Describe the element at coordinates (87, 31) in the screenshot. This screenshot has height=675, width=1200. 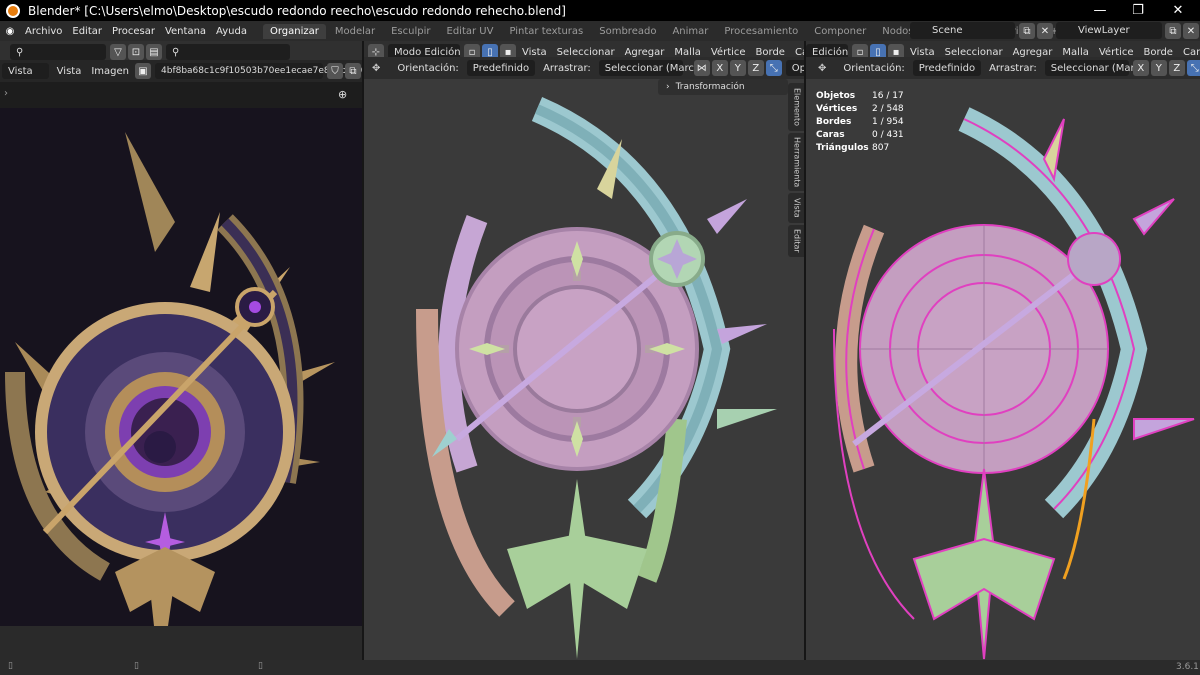
I see `menu-editar: Editar` at that location.